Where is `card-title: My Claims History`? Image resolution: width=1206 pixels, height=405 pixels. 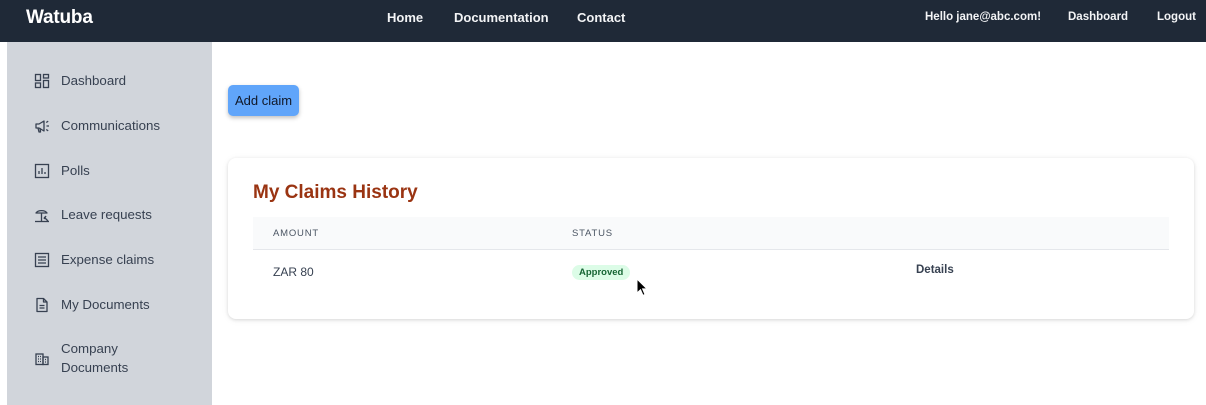
card-title: My Claims History is located at coordinates (335, 192).